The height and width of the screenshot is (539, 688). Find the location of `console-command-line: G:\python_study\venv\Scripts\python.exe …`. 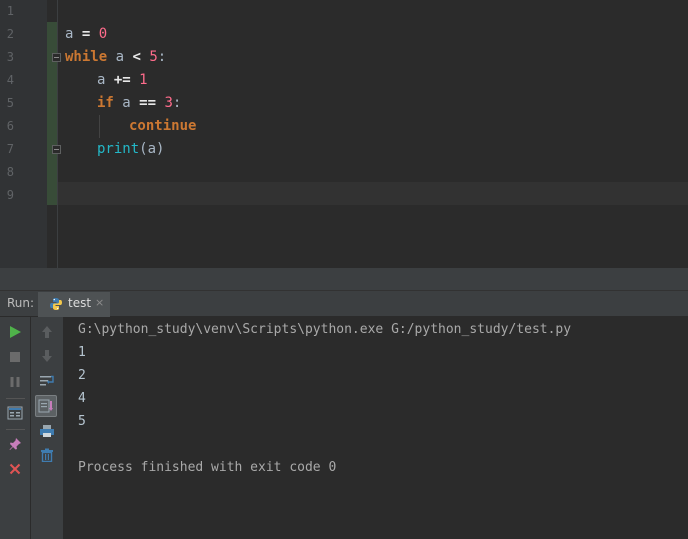

console-command-line: G:\python_study\venv\Scripts\python.exe … is located at coordinates (325, 329).